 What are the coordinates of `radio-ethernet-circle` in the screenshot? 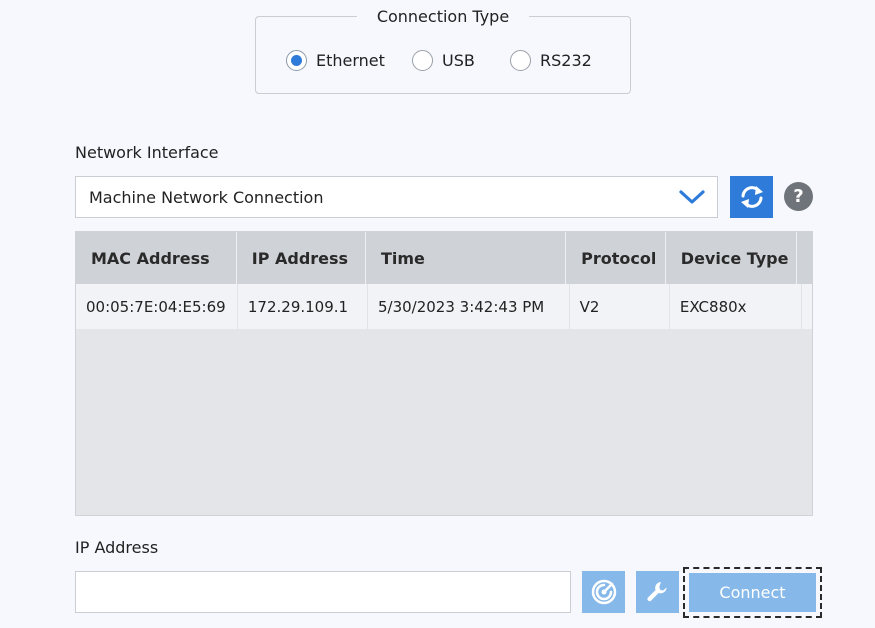 It's located at (296, 60).